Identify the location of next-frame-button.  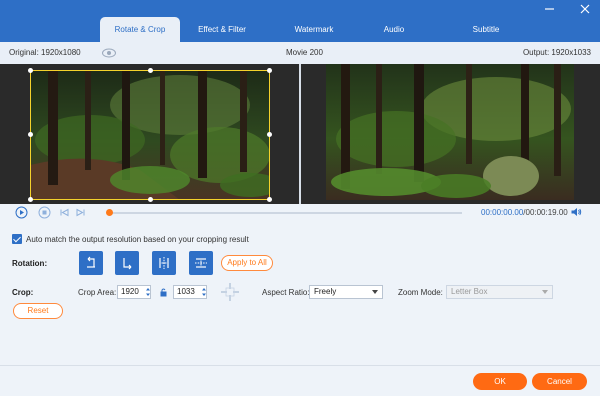
(80, 212).